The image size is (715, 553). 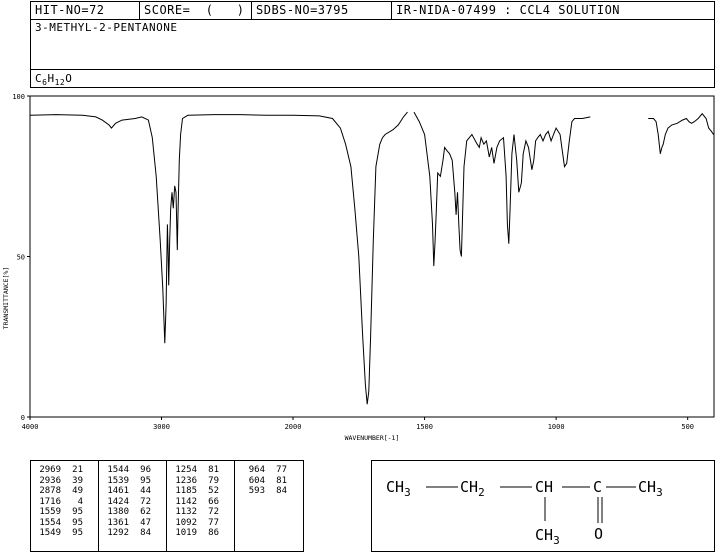 I want to click on peak-row: 1092 77, so click(x=200, y=523).